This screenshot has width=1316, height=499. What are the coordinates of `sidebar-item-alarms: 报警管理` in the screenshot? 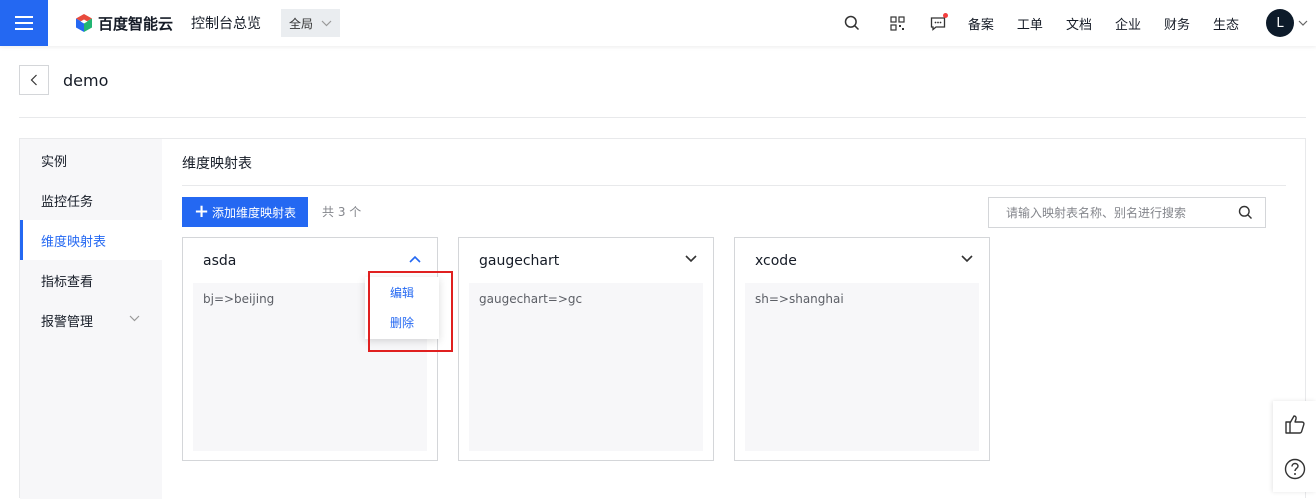 It's located at (91, 320).